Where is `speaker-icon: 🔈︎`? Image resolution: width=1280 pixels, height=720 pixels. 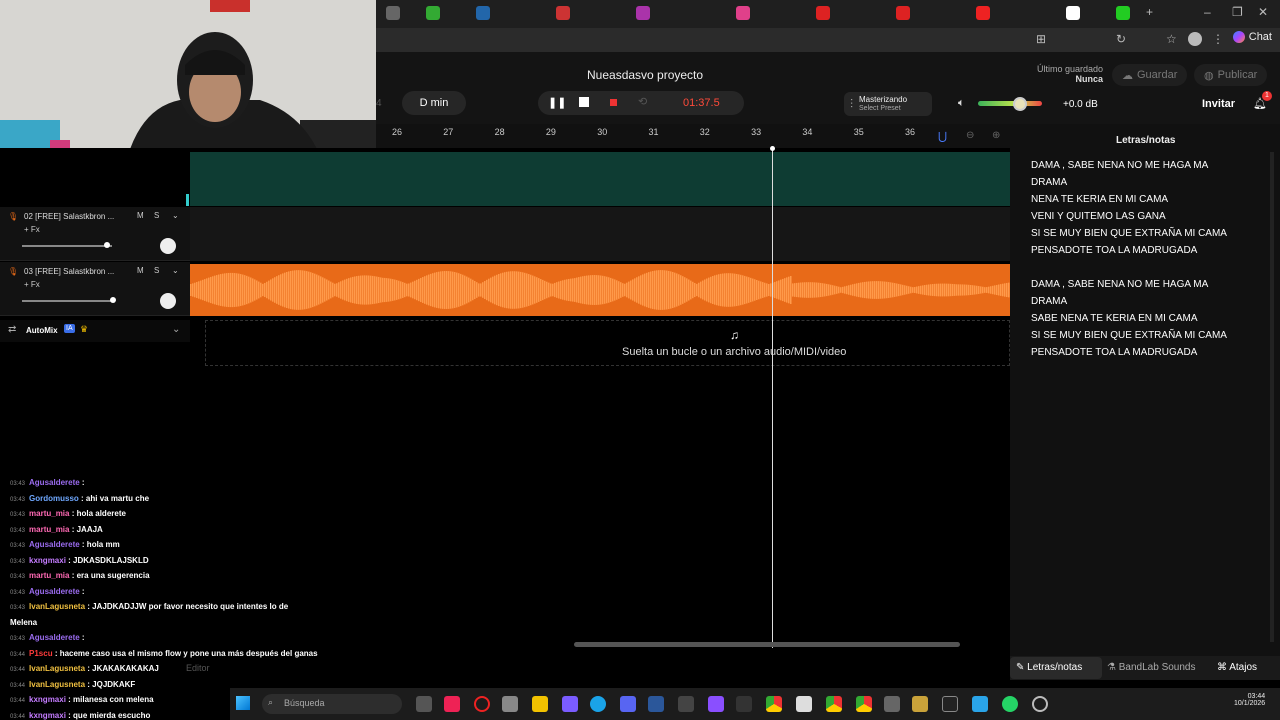 speaker-icon: 🔈︎ is located at coordinates (961, 103).